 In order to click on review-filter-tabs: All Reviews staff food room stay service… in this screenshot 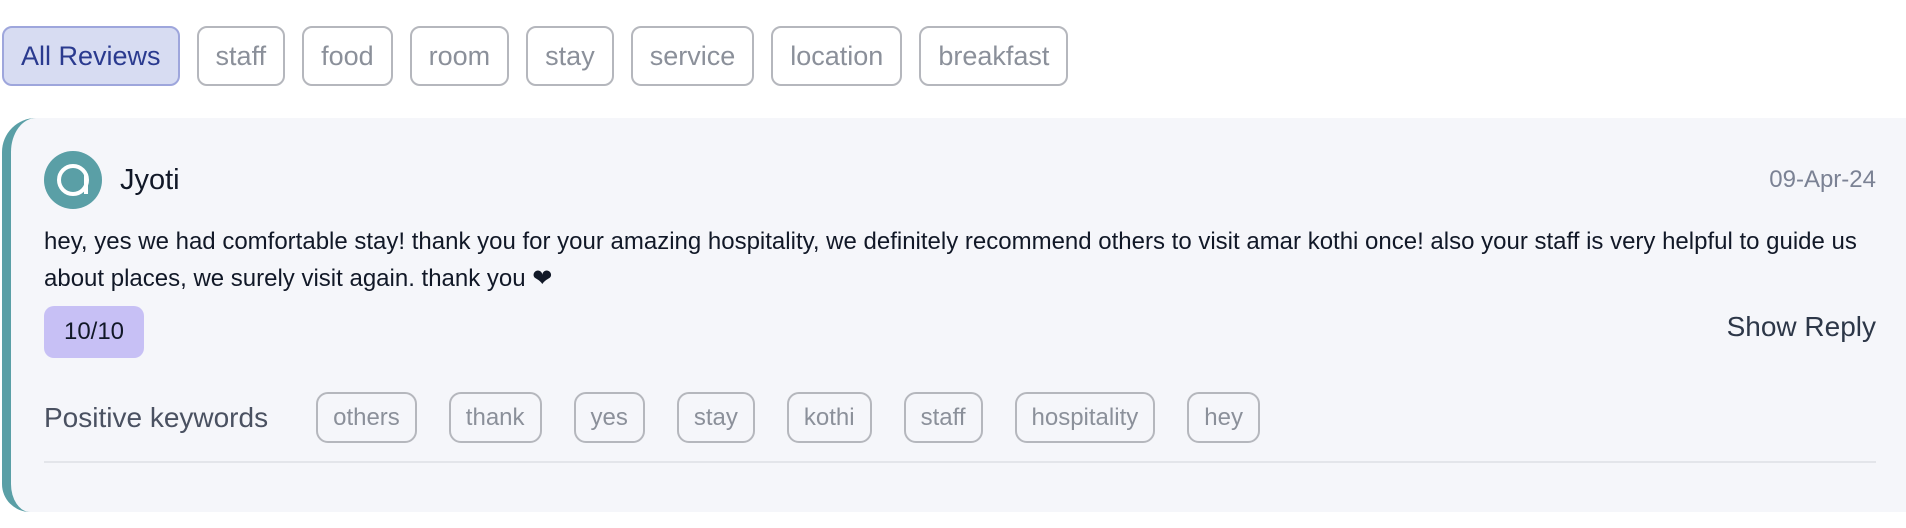, I will do `click(535, 56)`.